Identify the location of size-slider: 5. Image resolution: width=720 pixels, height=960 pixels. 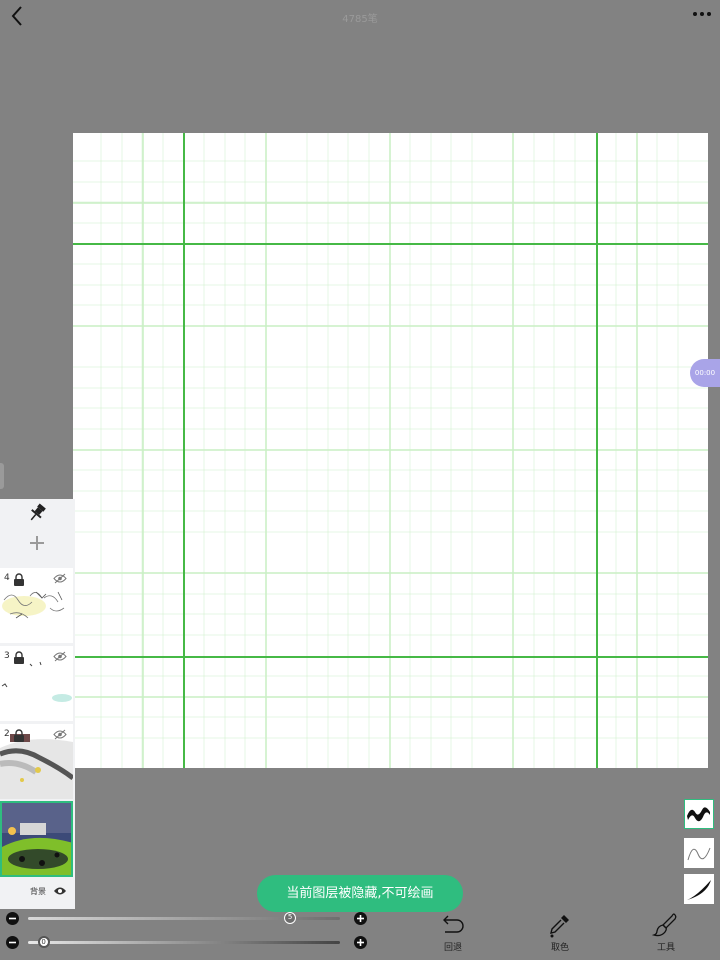
(187, 919).